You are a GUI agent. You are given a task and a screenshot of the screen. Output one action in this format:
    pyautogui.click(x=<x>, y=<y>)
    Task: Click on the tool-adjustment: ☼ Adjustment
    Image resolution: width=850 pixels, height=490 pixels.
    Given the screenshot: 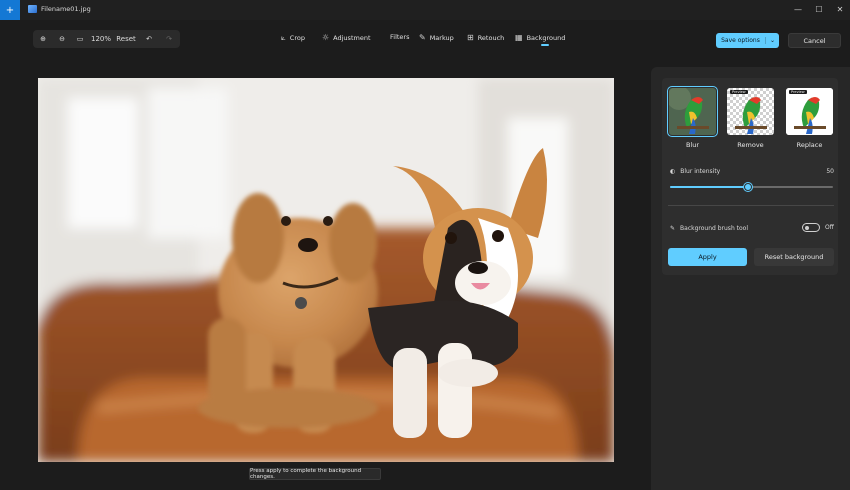 What is the action you would take?
    pyautogui.click(x=346, y=37)
    